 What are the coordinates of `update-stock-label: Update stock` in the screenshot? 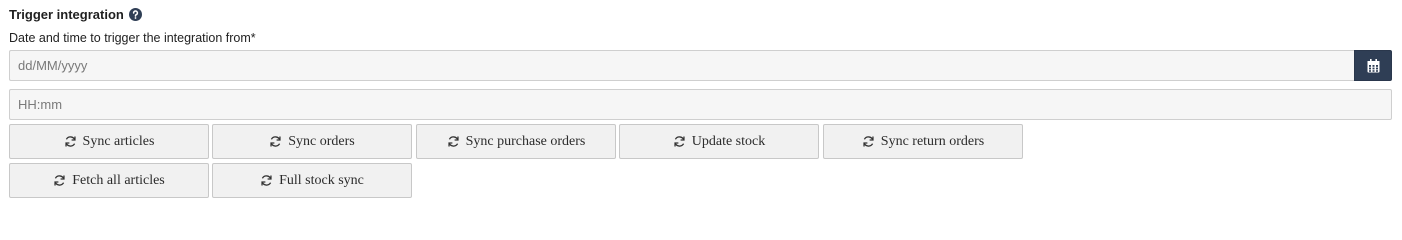 It's located at (728, 141).